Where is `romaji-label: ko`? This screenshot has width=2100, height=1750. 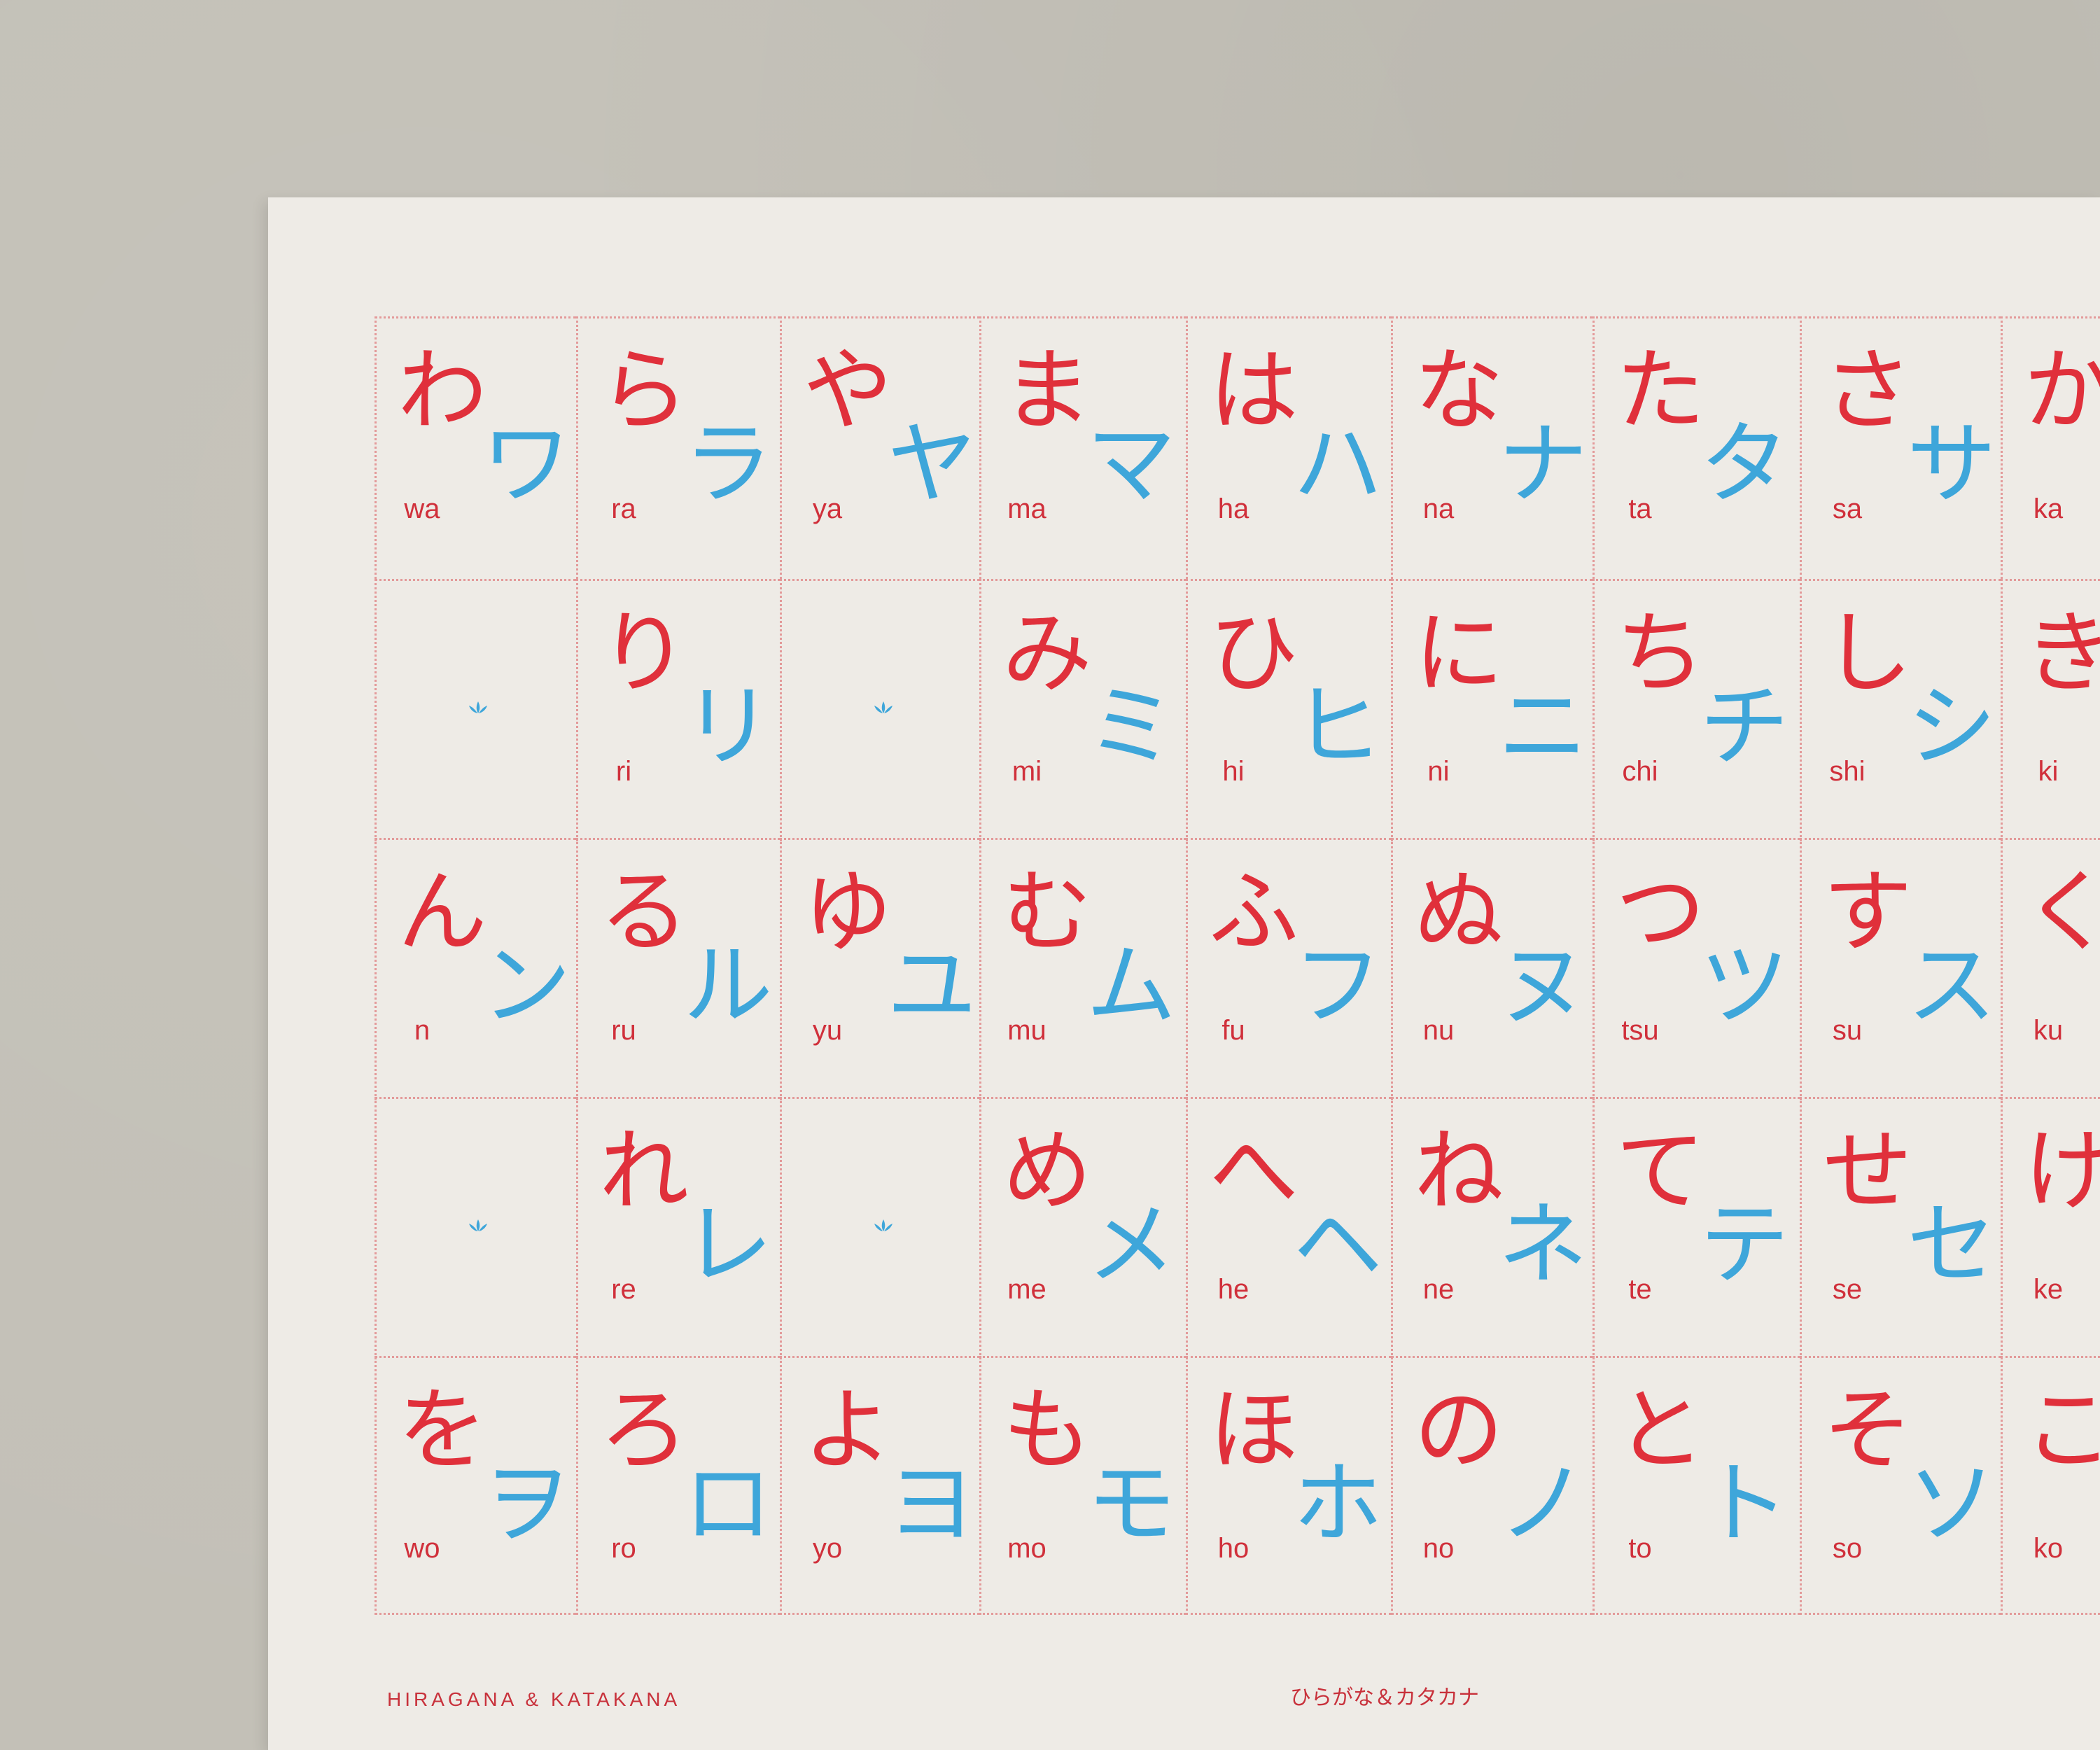
romaji-label: ko is located at coordinates (2048, 1548).